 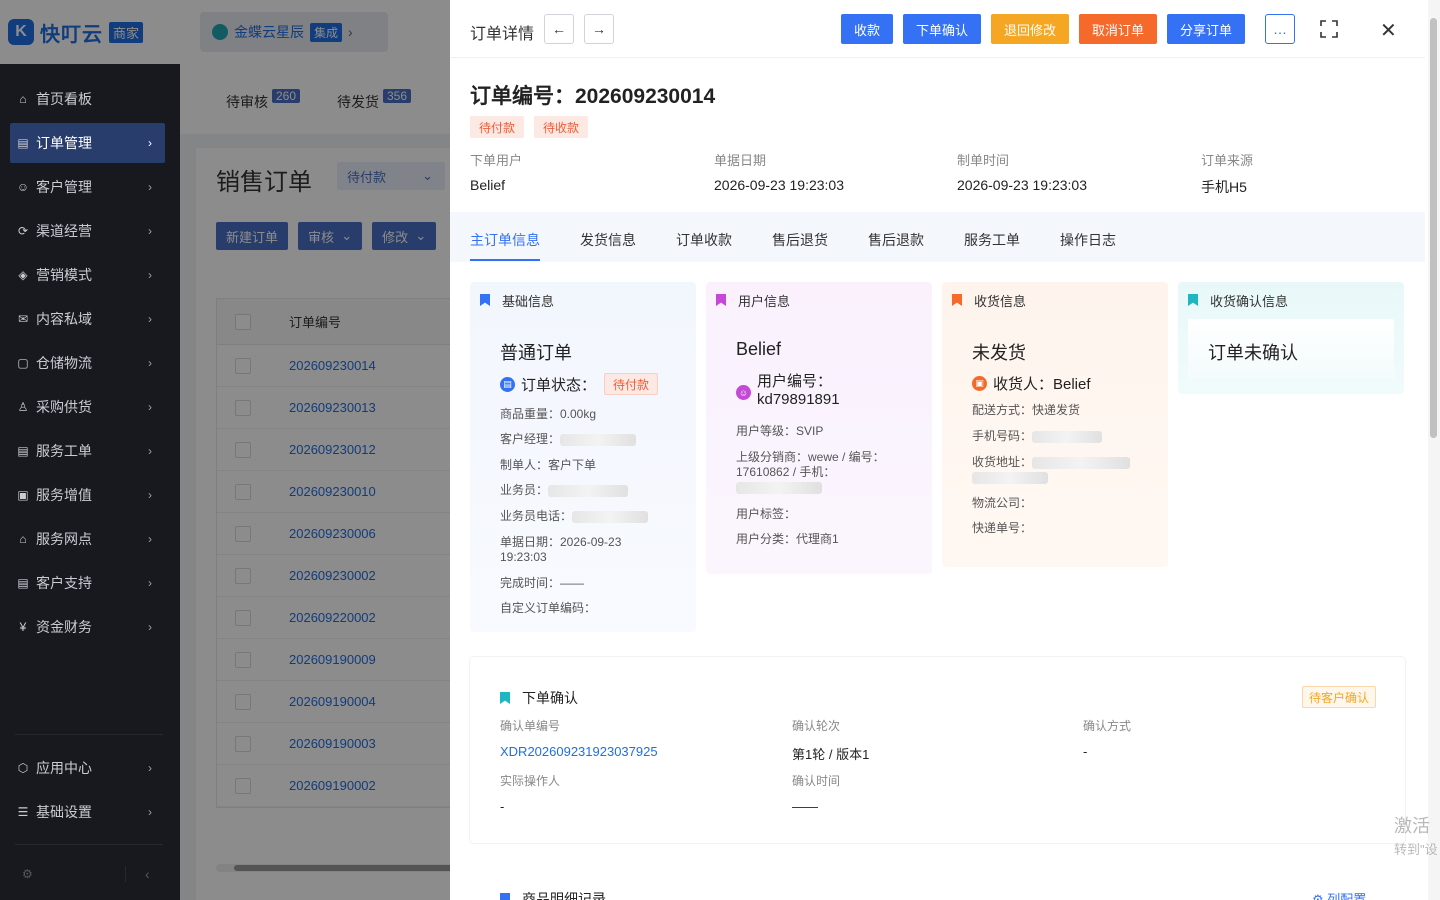 I want to click on tab-payment: 订单收款, so click(x=704, y=240).